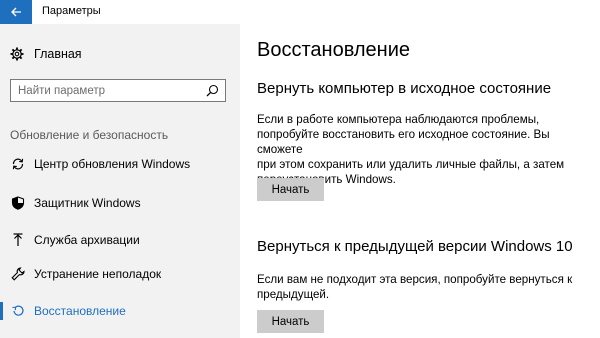  I want to click on back-arrow-icon, so click(16, 12).